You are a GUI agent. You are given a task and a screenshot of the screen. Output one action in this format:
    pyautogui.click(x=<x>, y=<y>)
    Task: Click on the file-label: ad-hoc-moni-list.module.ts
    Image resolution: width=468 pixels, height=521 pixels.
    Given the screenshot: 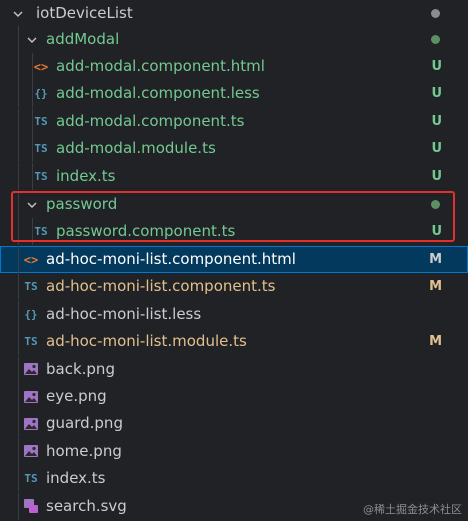 What is the action you would take?
    pyautogui.click(x=146, y=341)
    